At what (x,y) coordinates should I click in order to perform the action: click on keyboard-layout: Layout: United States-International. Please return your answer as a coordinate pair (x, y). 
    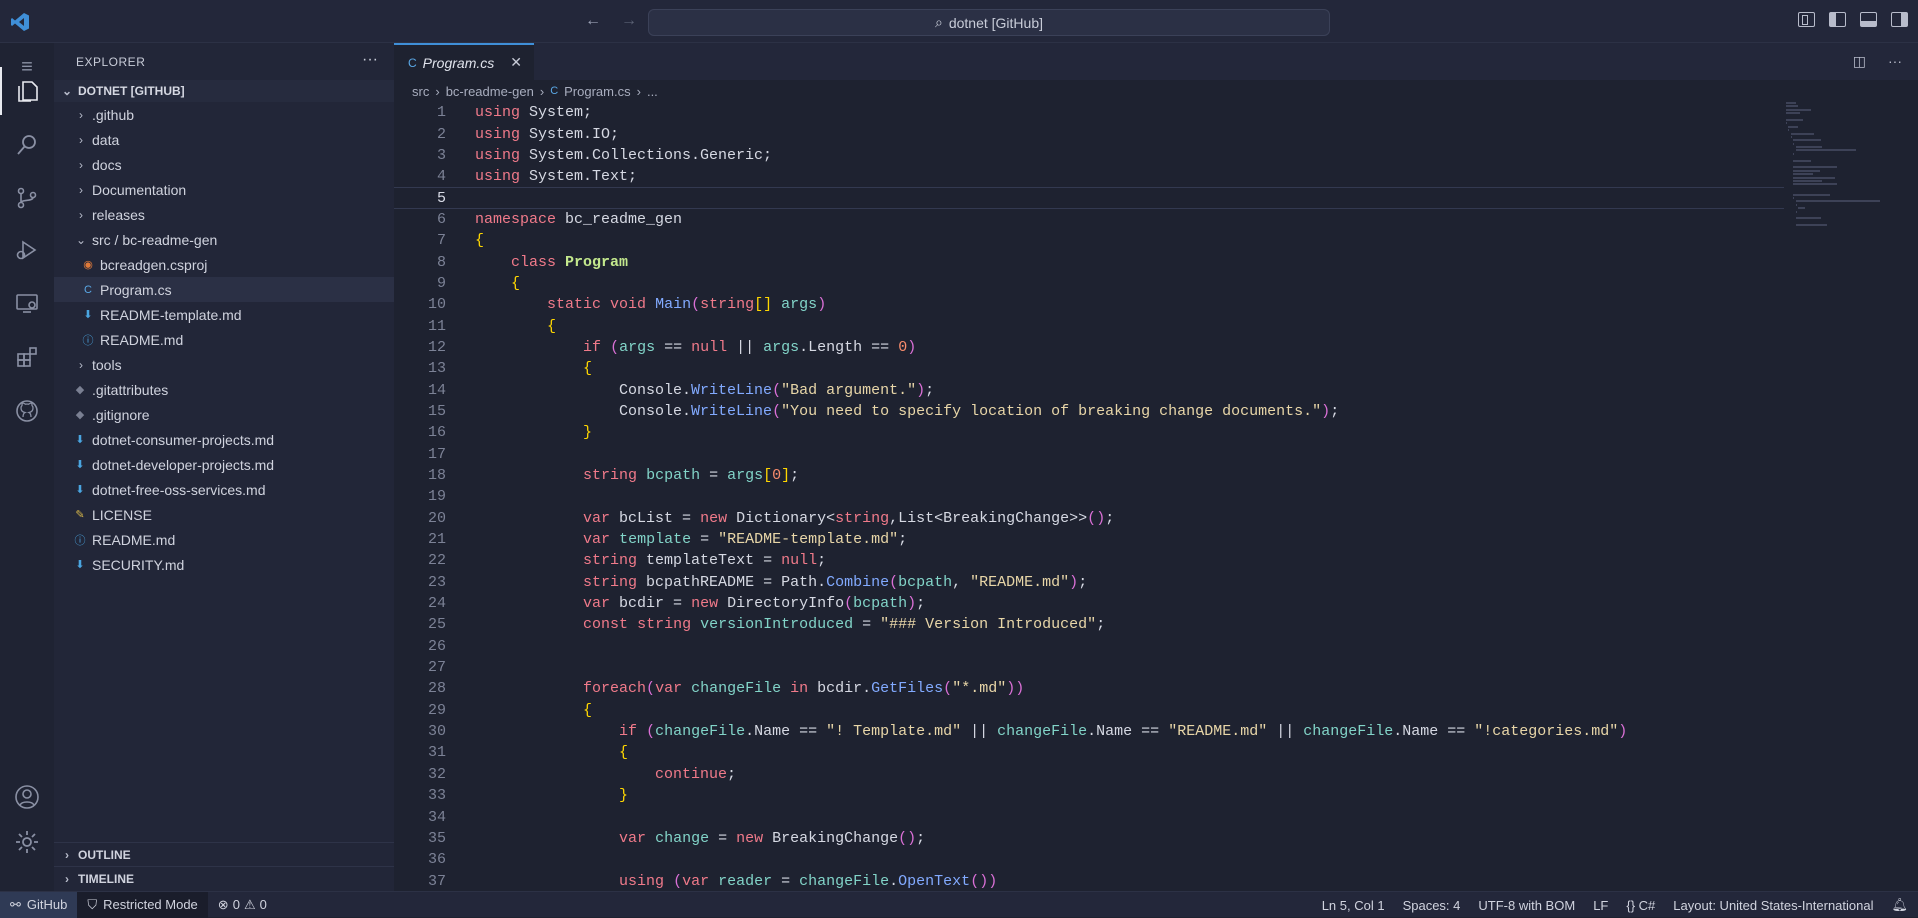
    Looking at the image, I should click on (1773, 905).